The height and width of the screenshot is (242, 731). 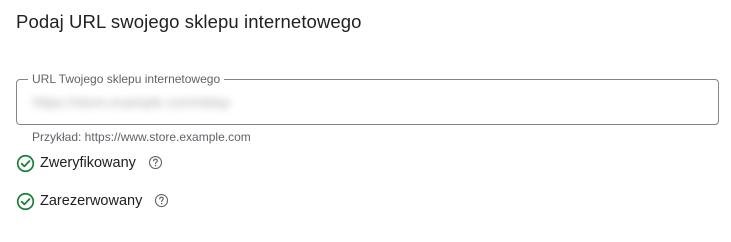 I want to click on status-reserved: Zarezerwowany, so click(x=92, y=201).